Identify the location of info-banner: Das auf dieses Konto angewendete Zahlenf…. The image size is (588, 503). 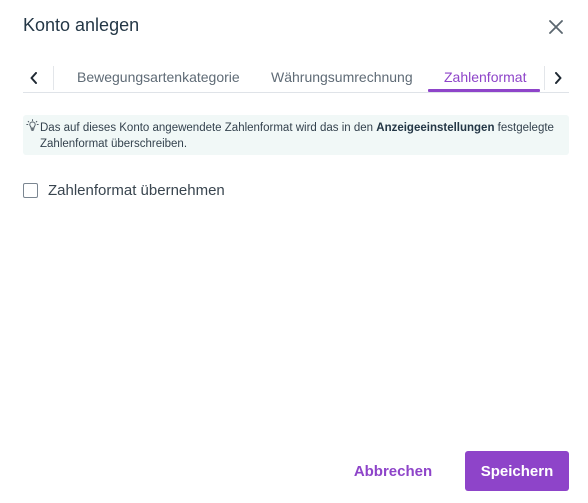
(296, 135).